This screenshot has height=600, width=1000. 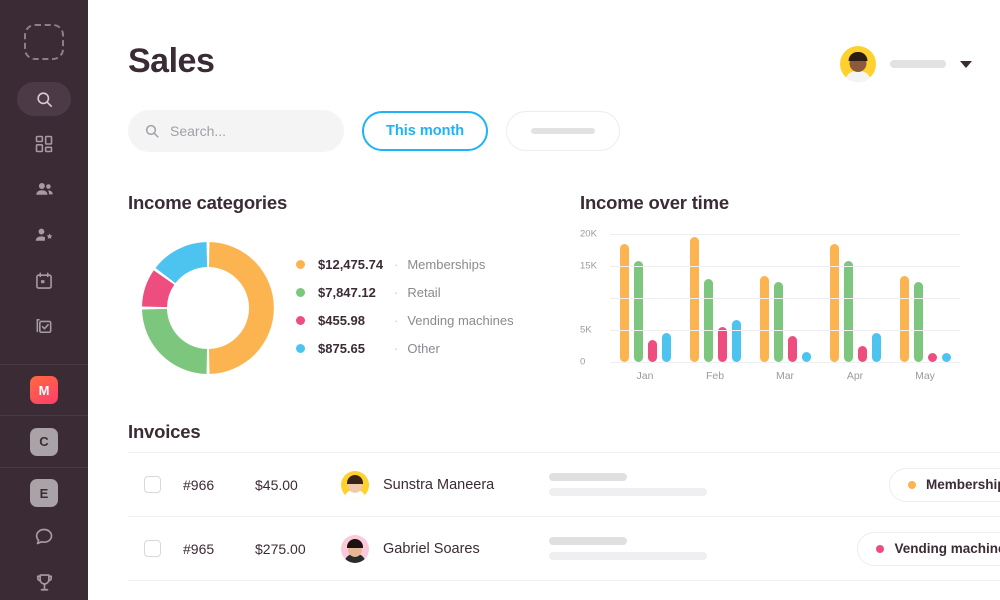 I want to click on y-axis-tick: 15K, so click(x=588, y=266).